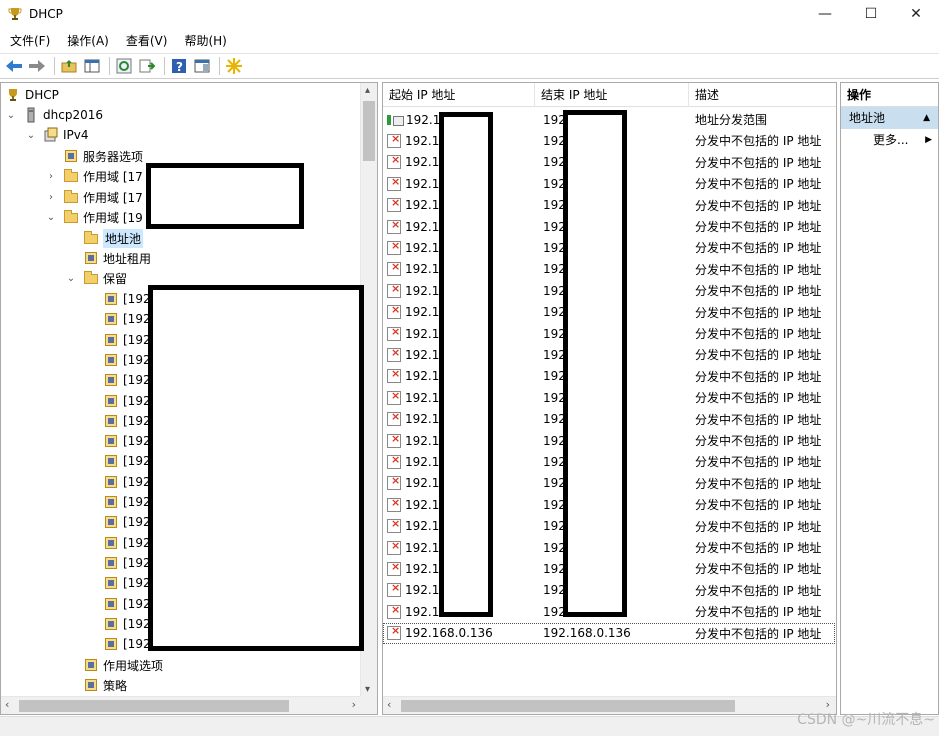 The width and height of the screenshot is (939, 736). Describe the element at coordinates (30, 40) in the screenshot. I see `menu-file: 文件(F)` at that location.